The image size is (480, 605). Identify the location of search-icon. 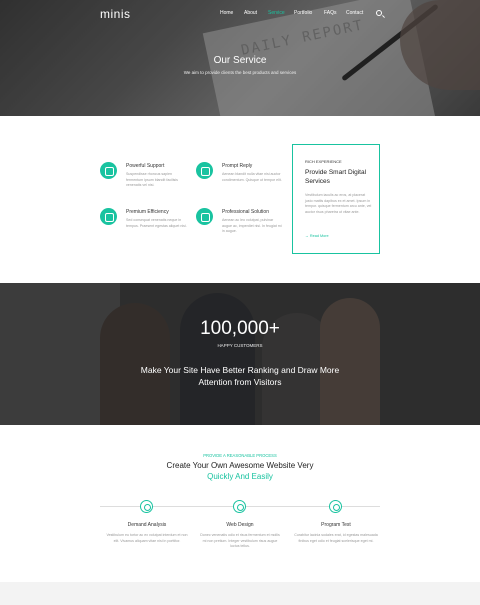
(379, 13).